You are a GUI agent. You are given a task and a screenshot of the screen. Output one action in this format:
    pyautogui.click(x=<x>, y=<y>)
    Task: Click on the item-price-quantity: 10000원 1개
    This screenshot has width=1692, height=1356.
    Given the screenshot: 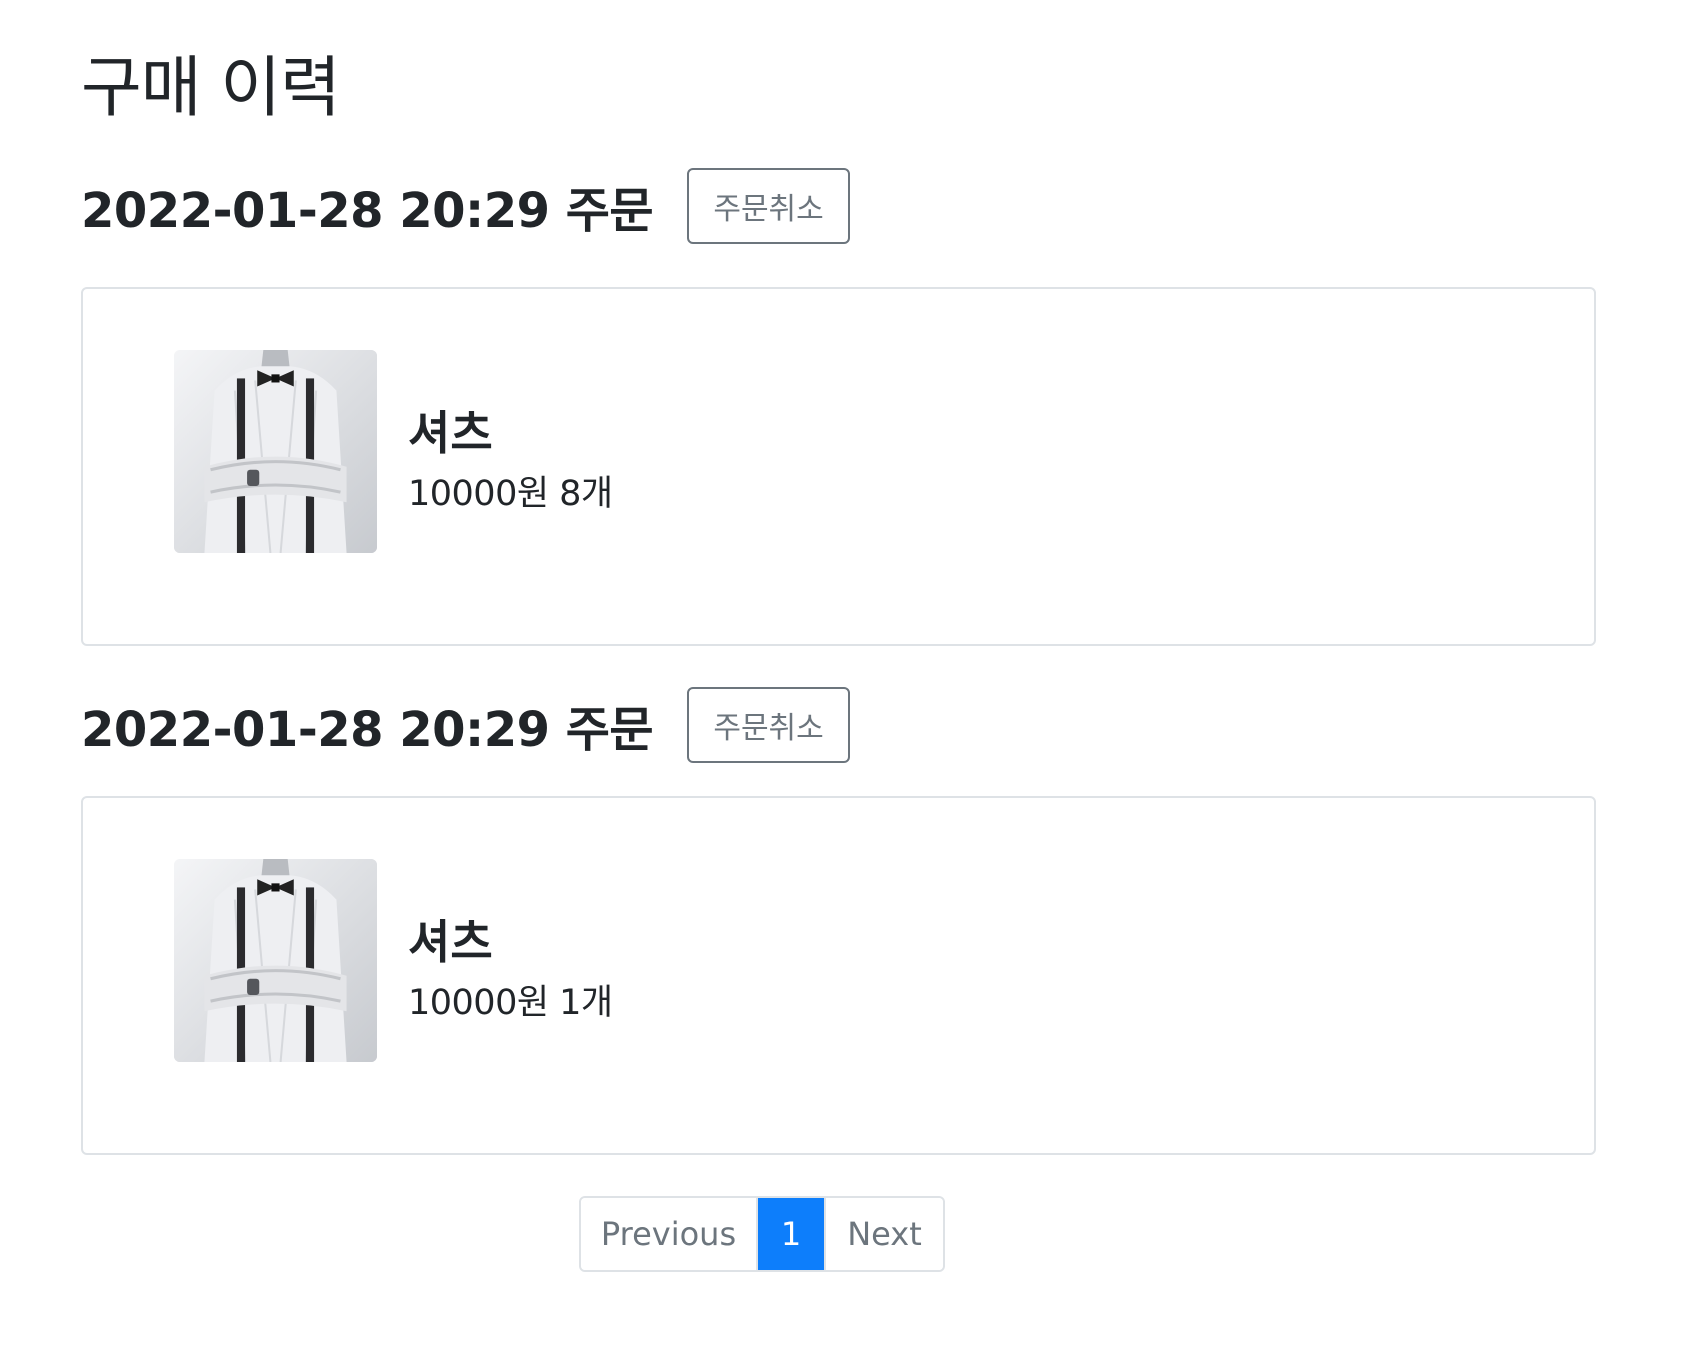 What is the action you would take?
    pyautogui.click(x=510, y=1003)
    